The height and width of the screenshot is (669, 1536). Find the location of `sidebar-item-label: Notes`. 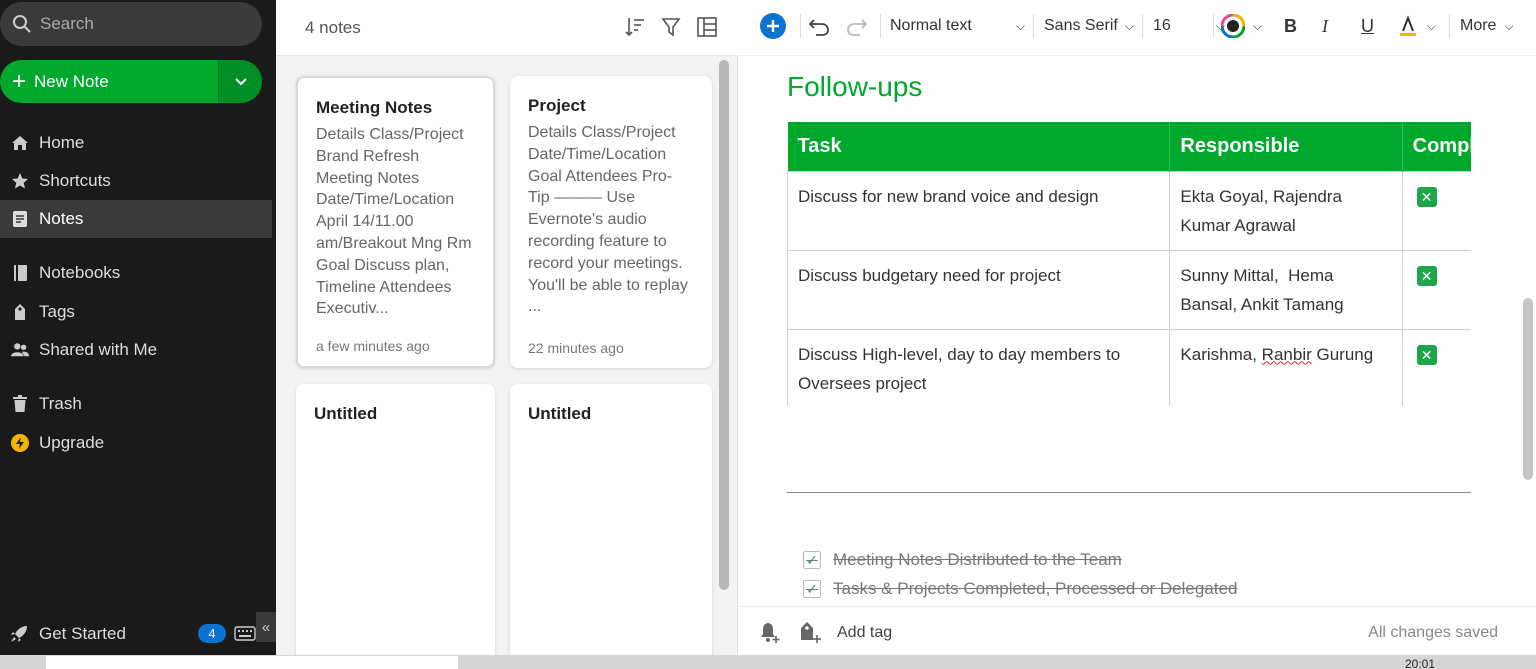

sidebar-item-label: Notes is located at coordinates (61, 218).